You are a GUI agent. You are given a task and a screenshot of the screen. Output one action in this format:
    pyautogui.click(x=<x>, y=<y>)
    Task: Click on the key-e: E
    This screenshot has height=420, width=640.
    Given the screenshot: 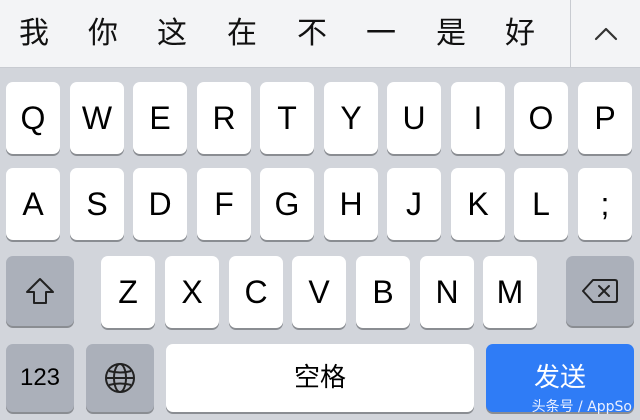 What is the action you would take?
    pyautogui.click(x=160, y=118)
    